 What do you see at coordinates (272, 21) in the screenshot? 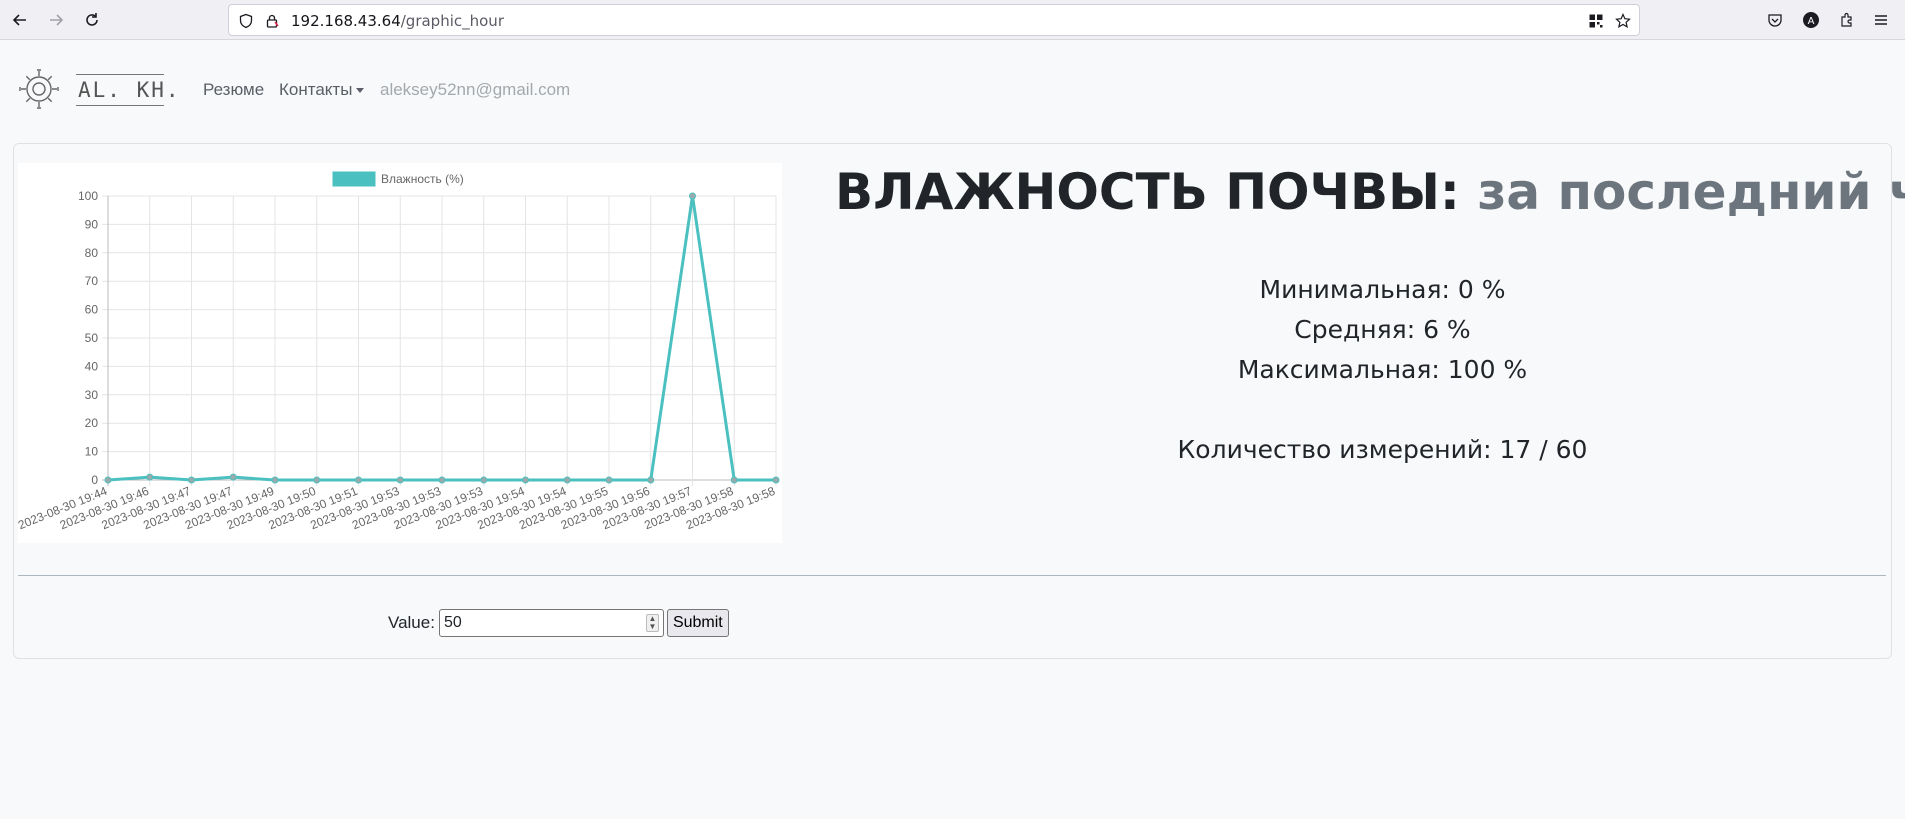
I see `lock-icon` at bounding box center [272, 21].